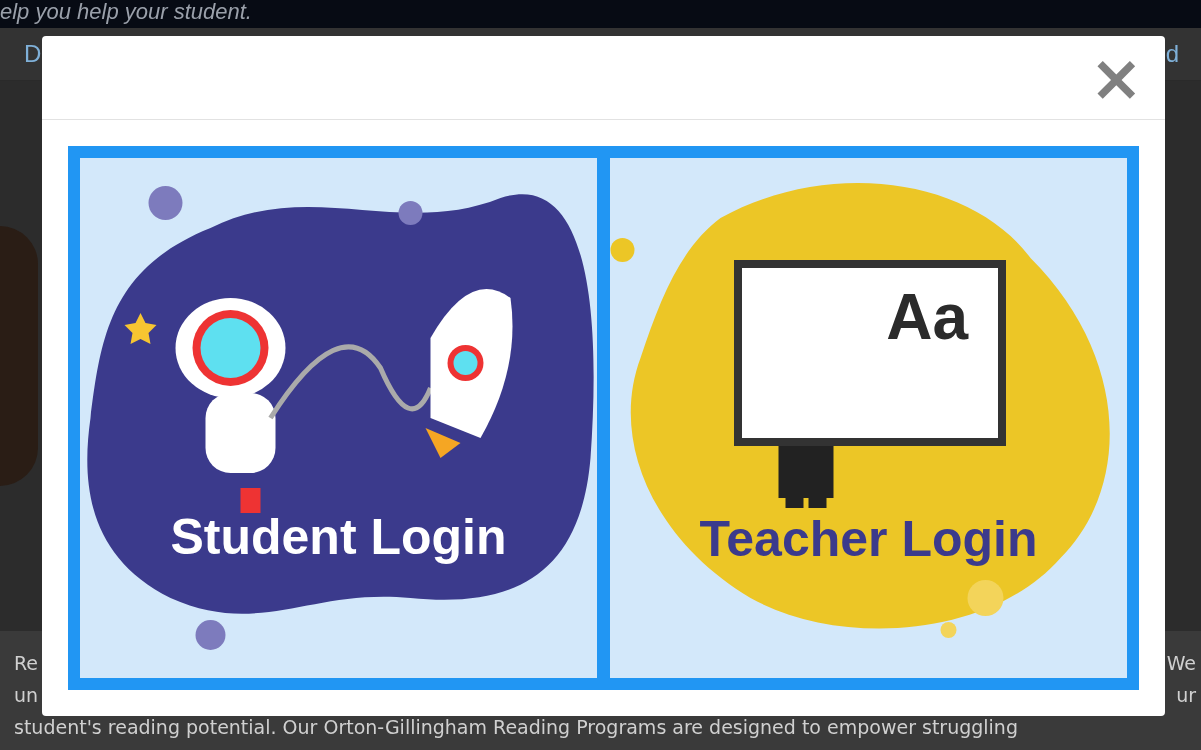  Describe the element at coordinates (1116, 77) in the screenshot. I see `close-button: ×` at that location.